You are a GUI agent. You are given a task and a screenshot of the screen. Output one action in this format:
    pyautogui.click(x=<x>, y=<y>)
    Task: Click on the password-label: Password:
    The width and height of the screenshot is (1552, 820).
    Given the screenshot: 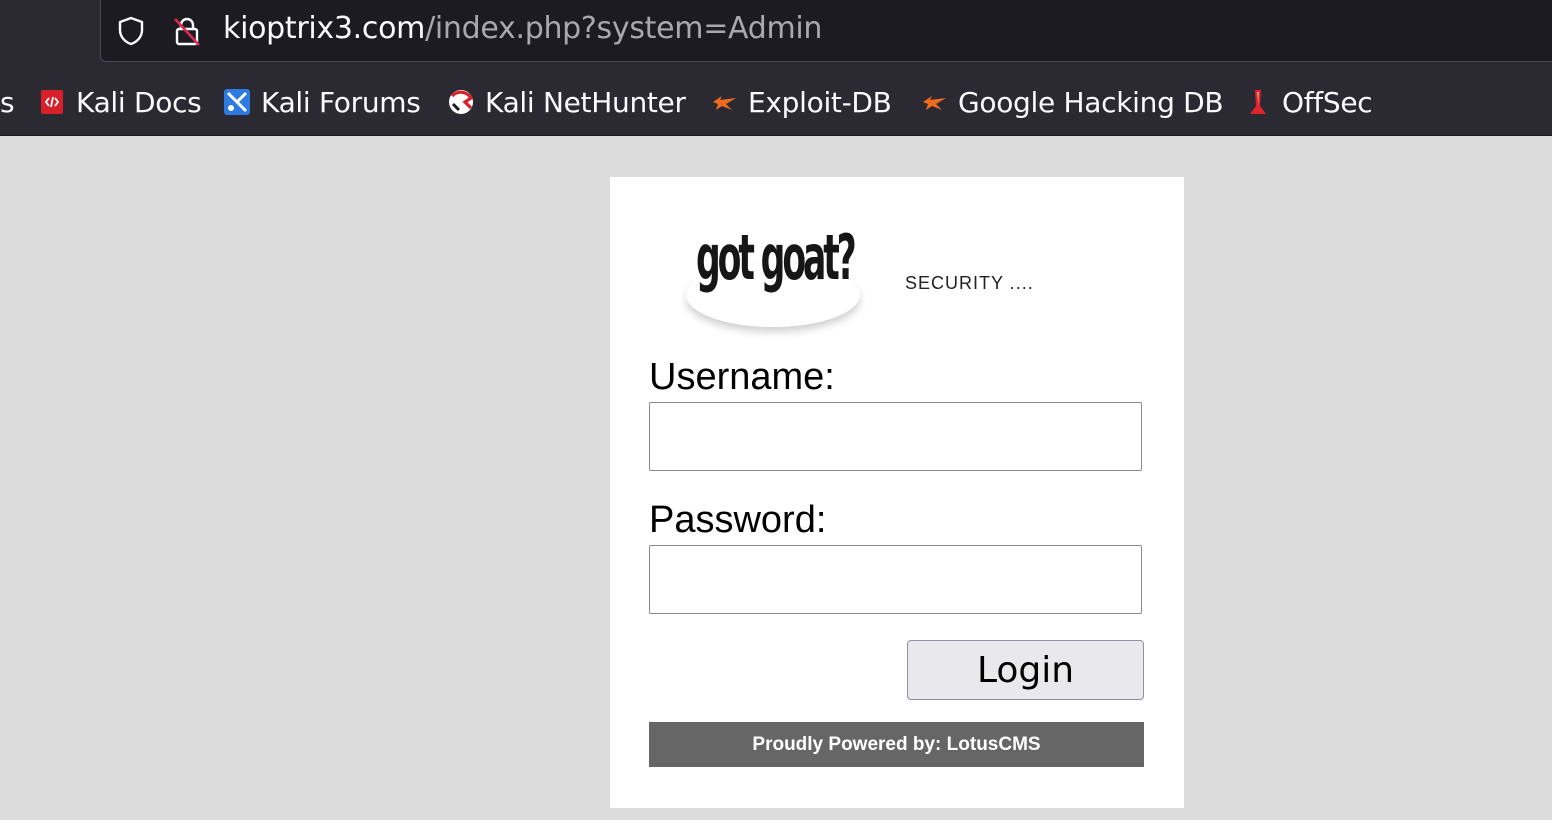 What is the action you would take?
    pyautogui.click(x=738, y=520)
    